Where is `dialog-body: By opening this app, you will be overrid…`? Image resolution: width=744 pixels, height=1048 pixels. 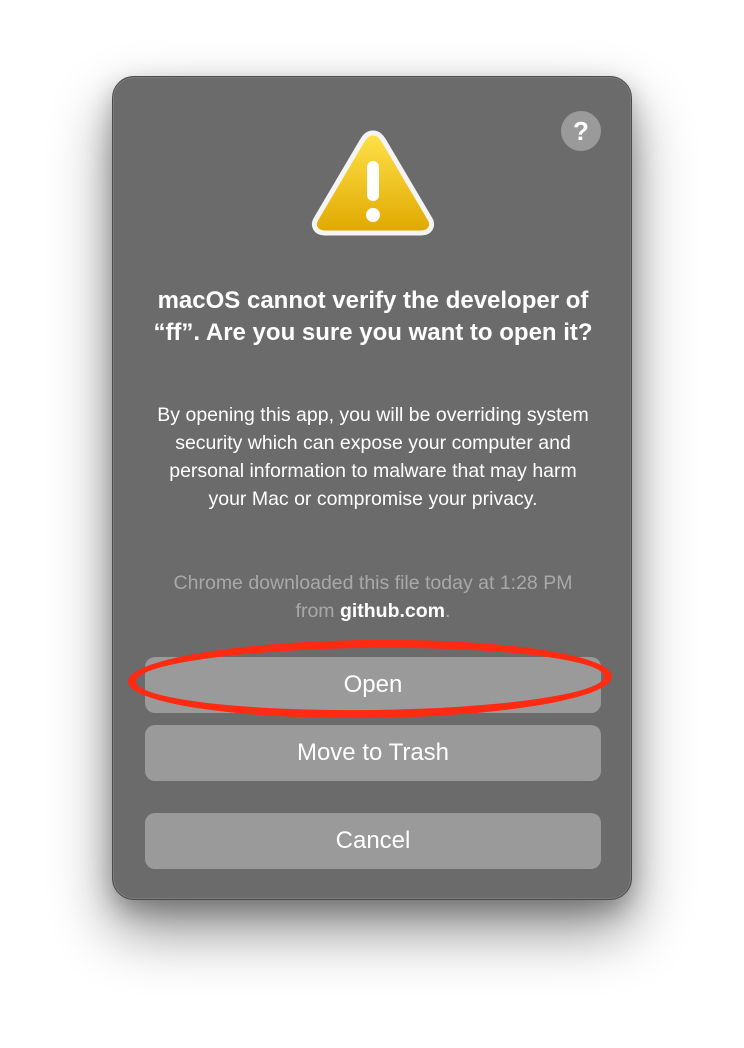
dialog-body: By opening this app, you will be overrid… is located at coordinates (373, 457).